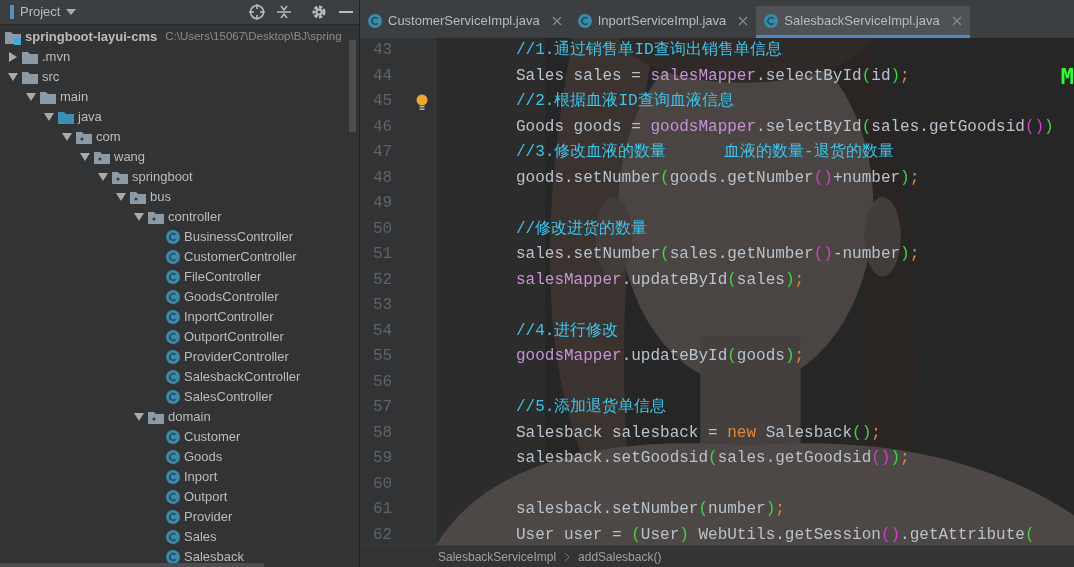 The image size is (1074, 567). Describe the element at coordinates (465, 22) in the screenshot. I see `editor-tab: CustomerServiceImpl.java` at that location.